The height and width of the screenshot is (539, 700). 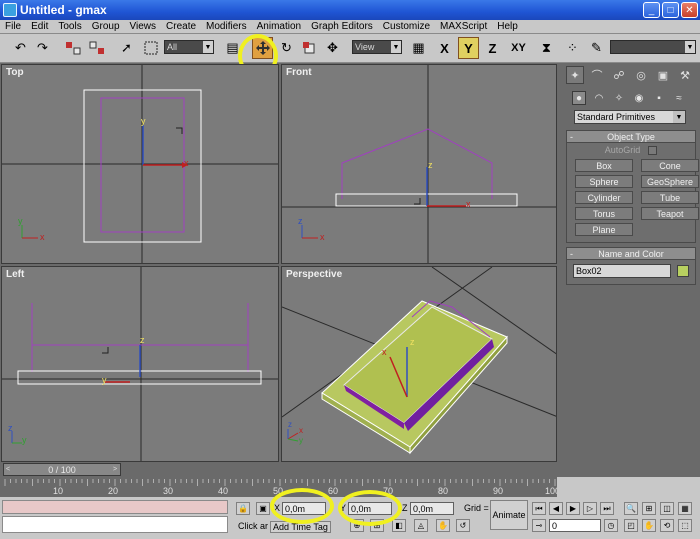 What do you see at coordinates (126, 48) in the screenshot?
I see `select-object-icon: ➚` at bounding box center [126, 48].